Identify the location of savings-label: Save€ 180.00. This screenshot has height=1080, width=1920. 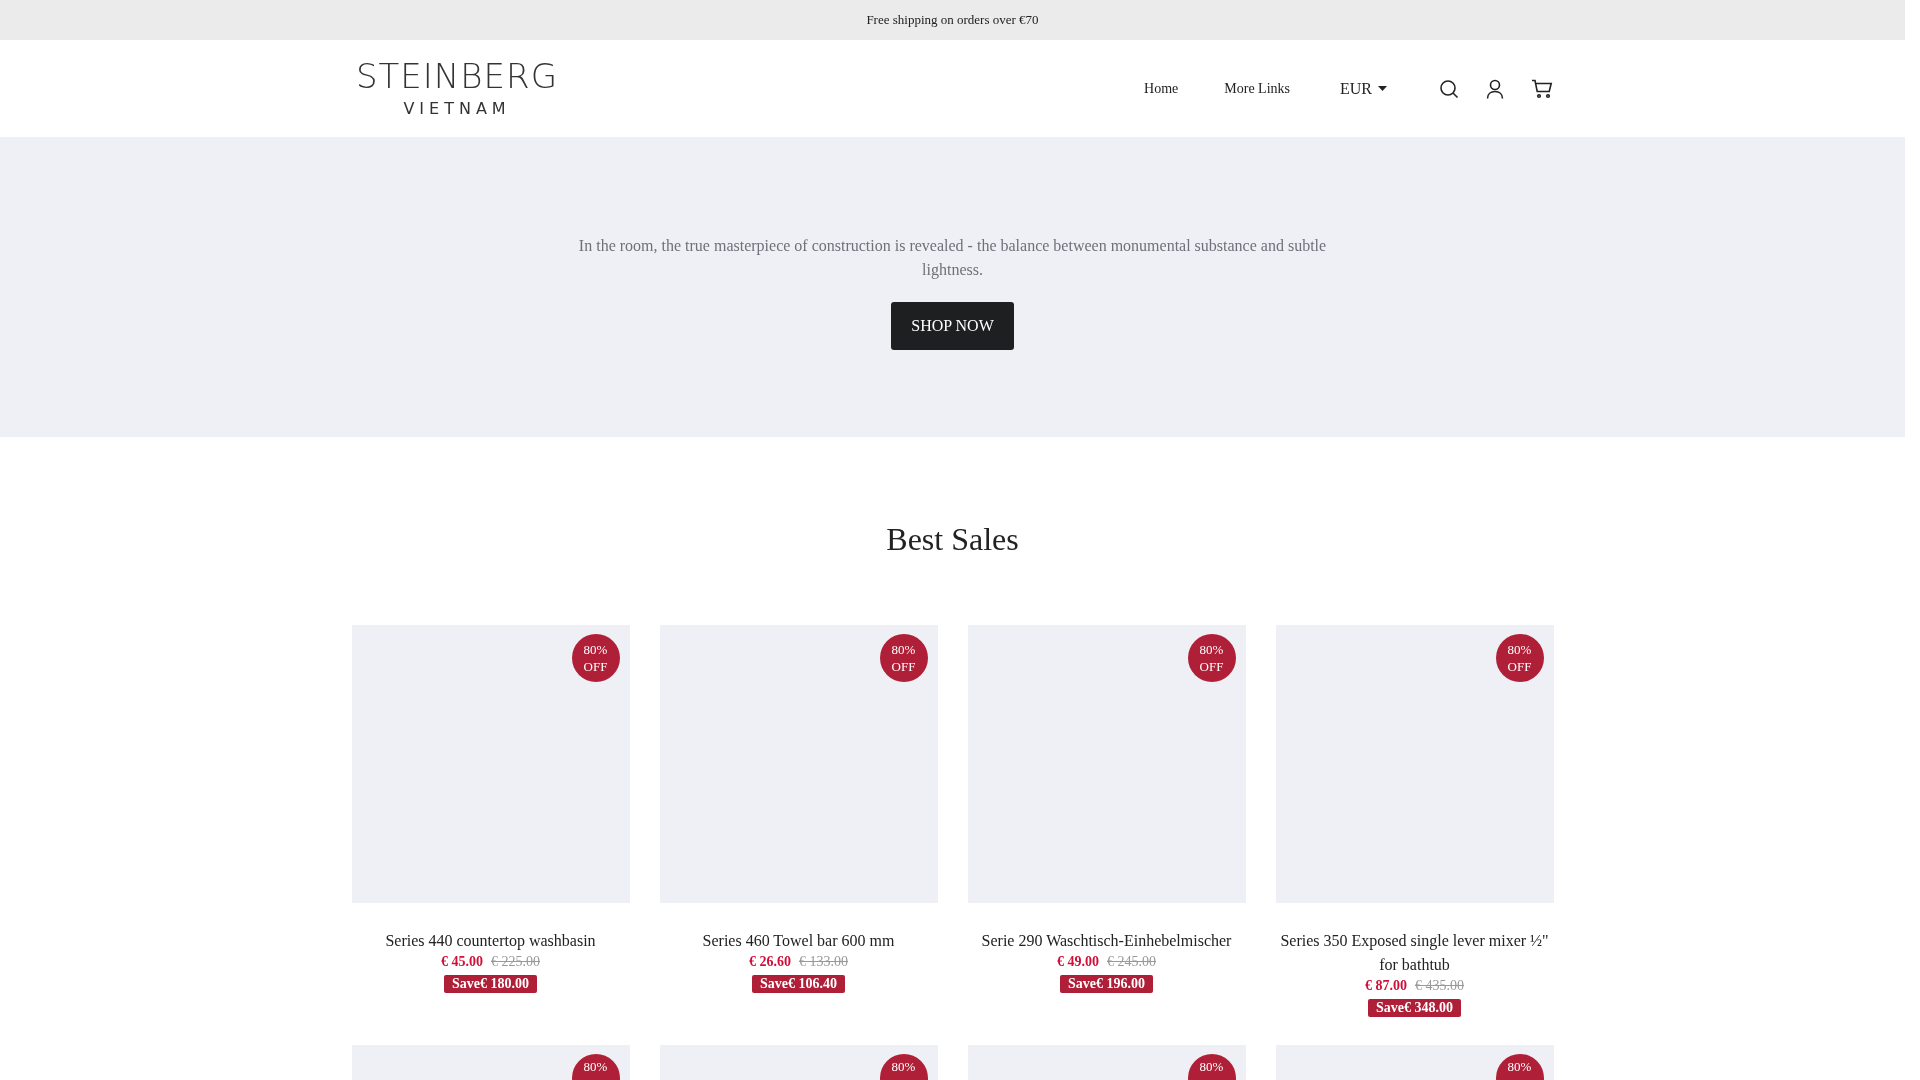
(490, 984).